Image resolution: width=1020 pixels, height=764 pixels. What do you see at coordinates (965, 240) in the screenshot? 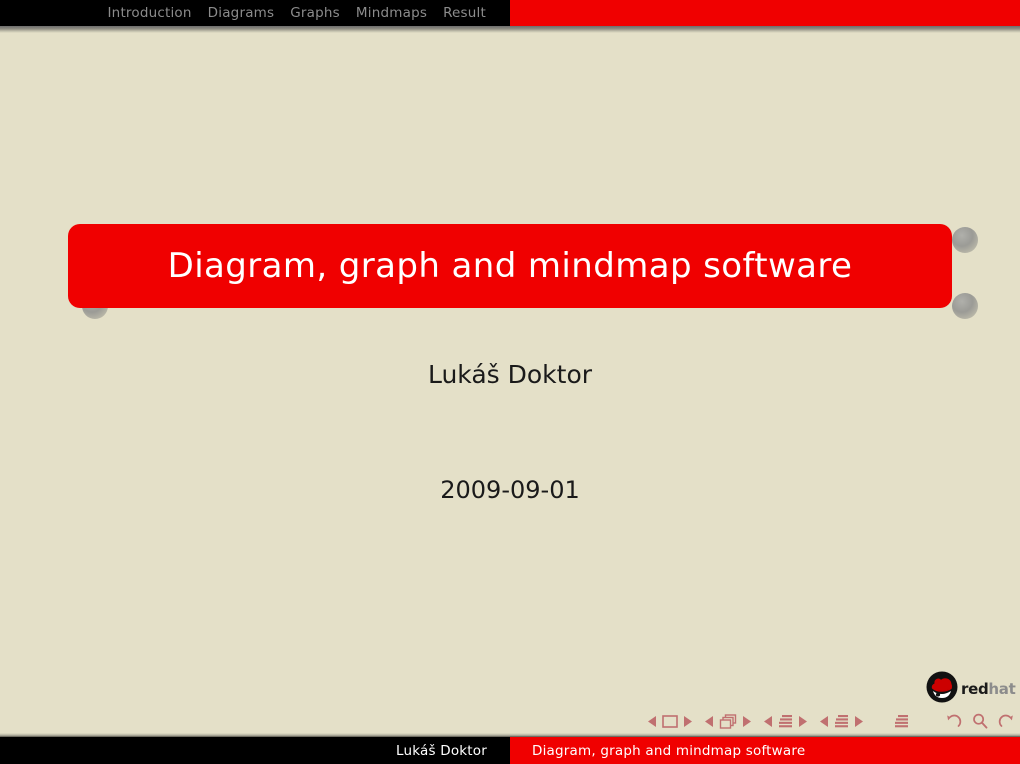
I see `title-shadow-blob-top-right` at bounding box center [965, 240].